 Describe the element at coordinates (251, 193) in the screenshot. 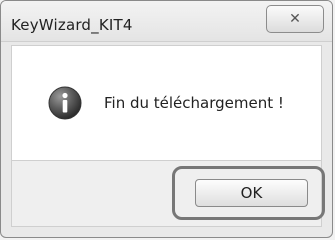

I see `ok-button: OK` at that location.